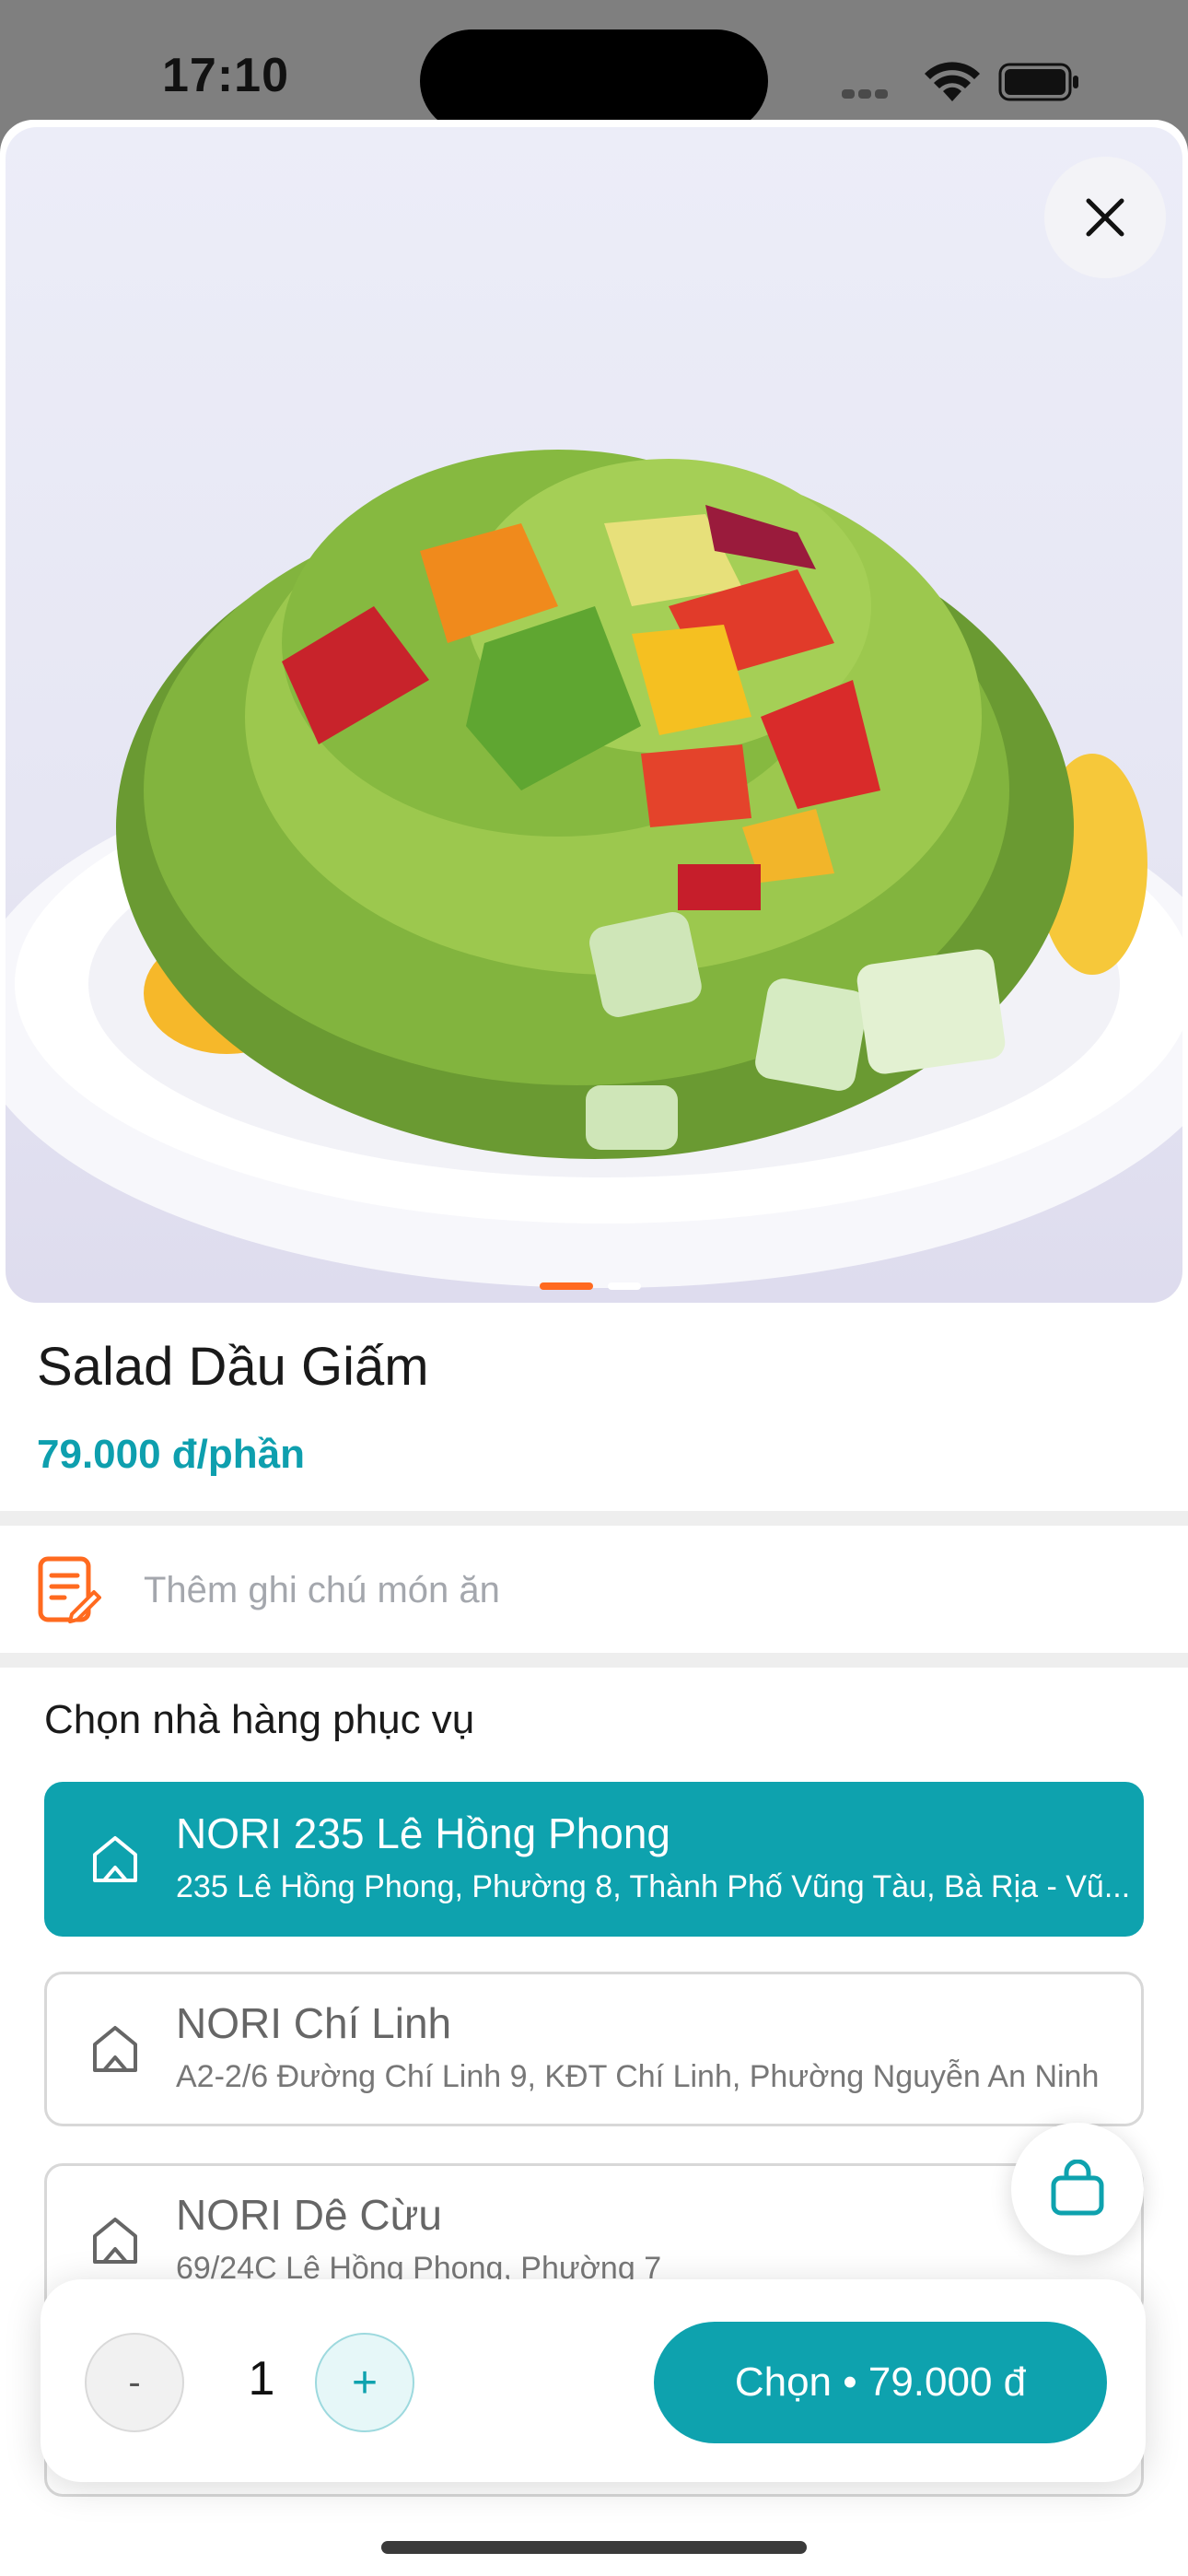 The height and width of the screenshot is (2576, 1188). Describe the element at coordinates (624, 1286) in the screenshot. I see `carousel-dot` at that location.